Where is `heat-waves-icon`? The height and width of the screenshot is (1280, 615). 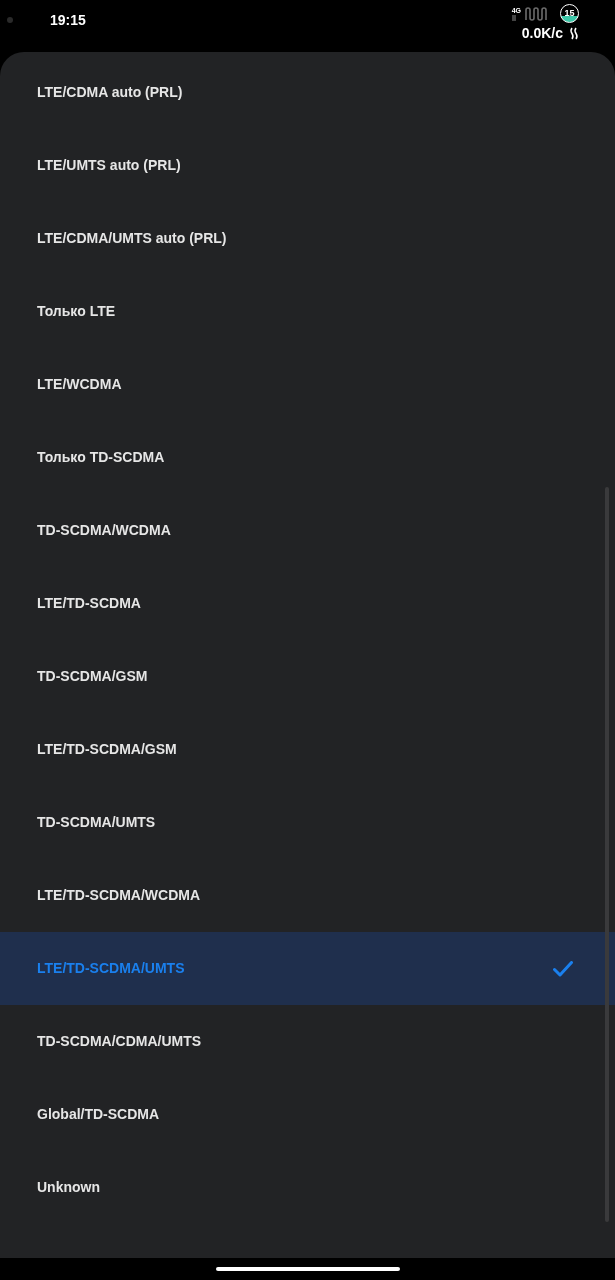
heat-waves-icon is located at coordinates (574, 33).